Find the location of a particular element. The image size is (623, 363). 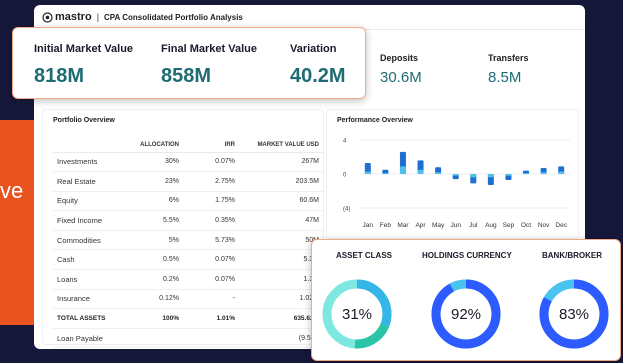

deposits-stat: Deposits 30.6M is located at coordinates (401, 69).